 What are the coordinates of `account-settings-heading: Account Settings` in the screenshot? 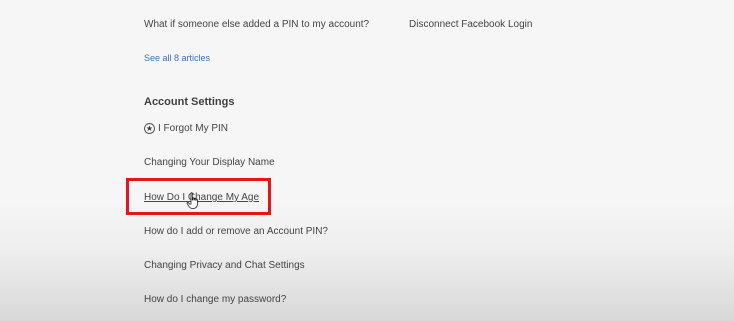 It's located at (189, 102).